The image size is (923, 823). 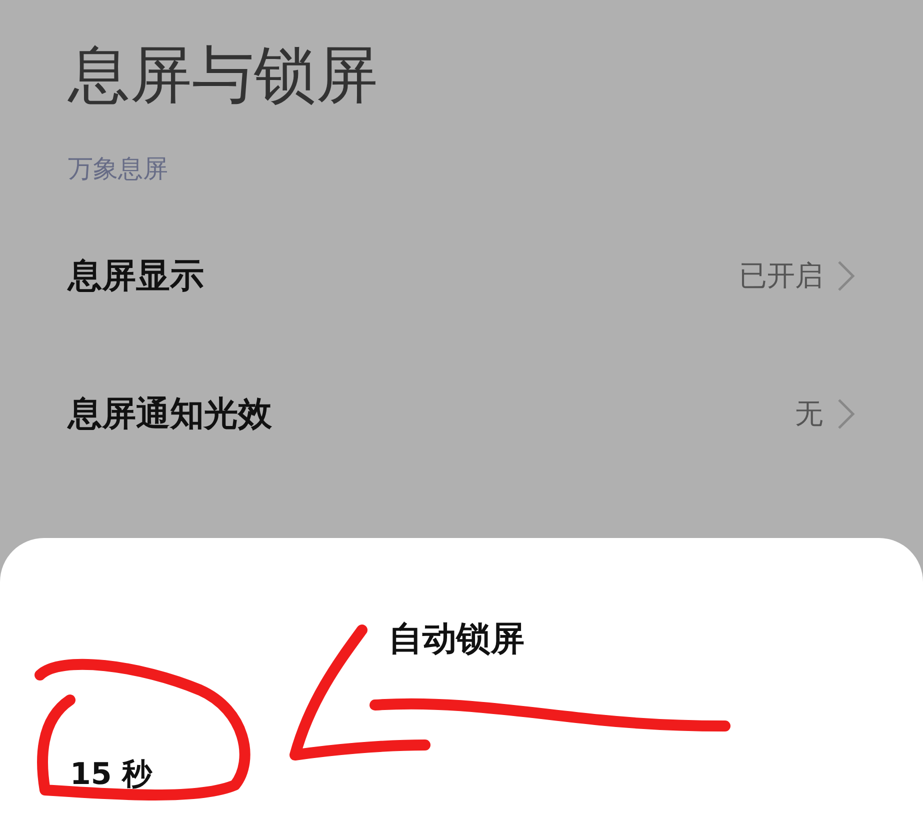 I want to click on option-label: 15 秒, so click(x=496, y=774).